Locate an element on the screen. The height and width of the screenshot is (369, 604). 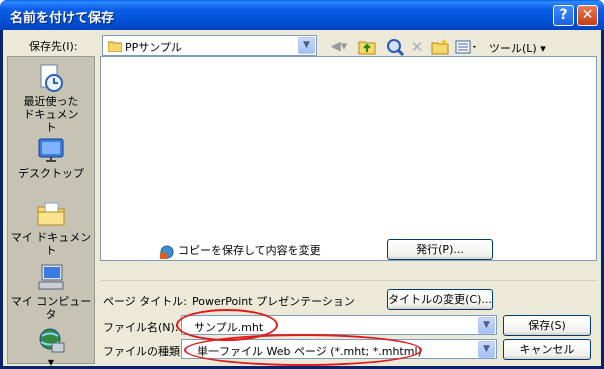
folder-icon is located at coordinates (115, 46).